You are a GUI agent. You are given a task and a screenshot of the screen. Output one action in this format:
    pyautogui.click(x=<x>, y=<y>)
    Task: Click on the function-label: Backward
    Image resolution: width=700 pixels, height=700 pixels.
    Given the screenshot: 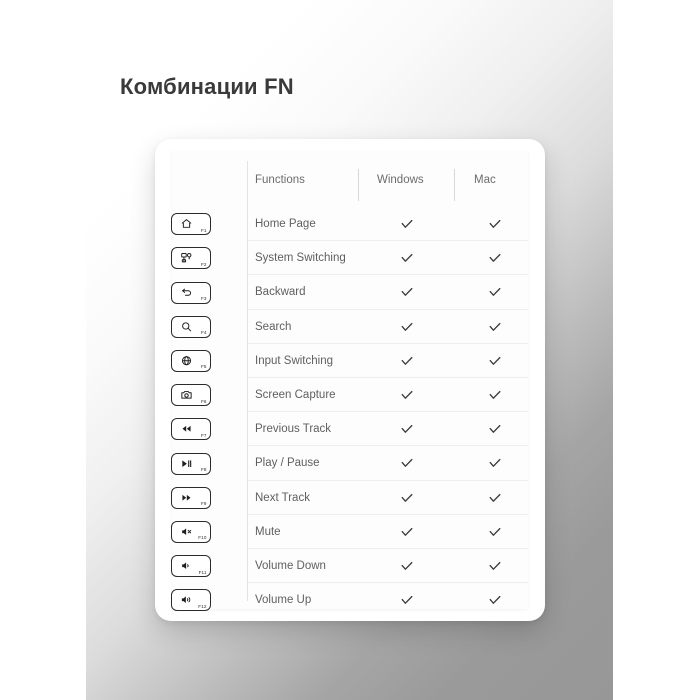 What is the action you would take?
    pyautogui.click(x=280, y=292)
    